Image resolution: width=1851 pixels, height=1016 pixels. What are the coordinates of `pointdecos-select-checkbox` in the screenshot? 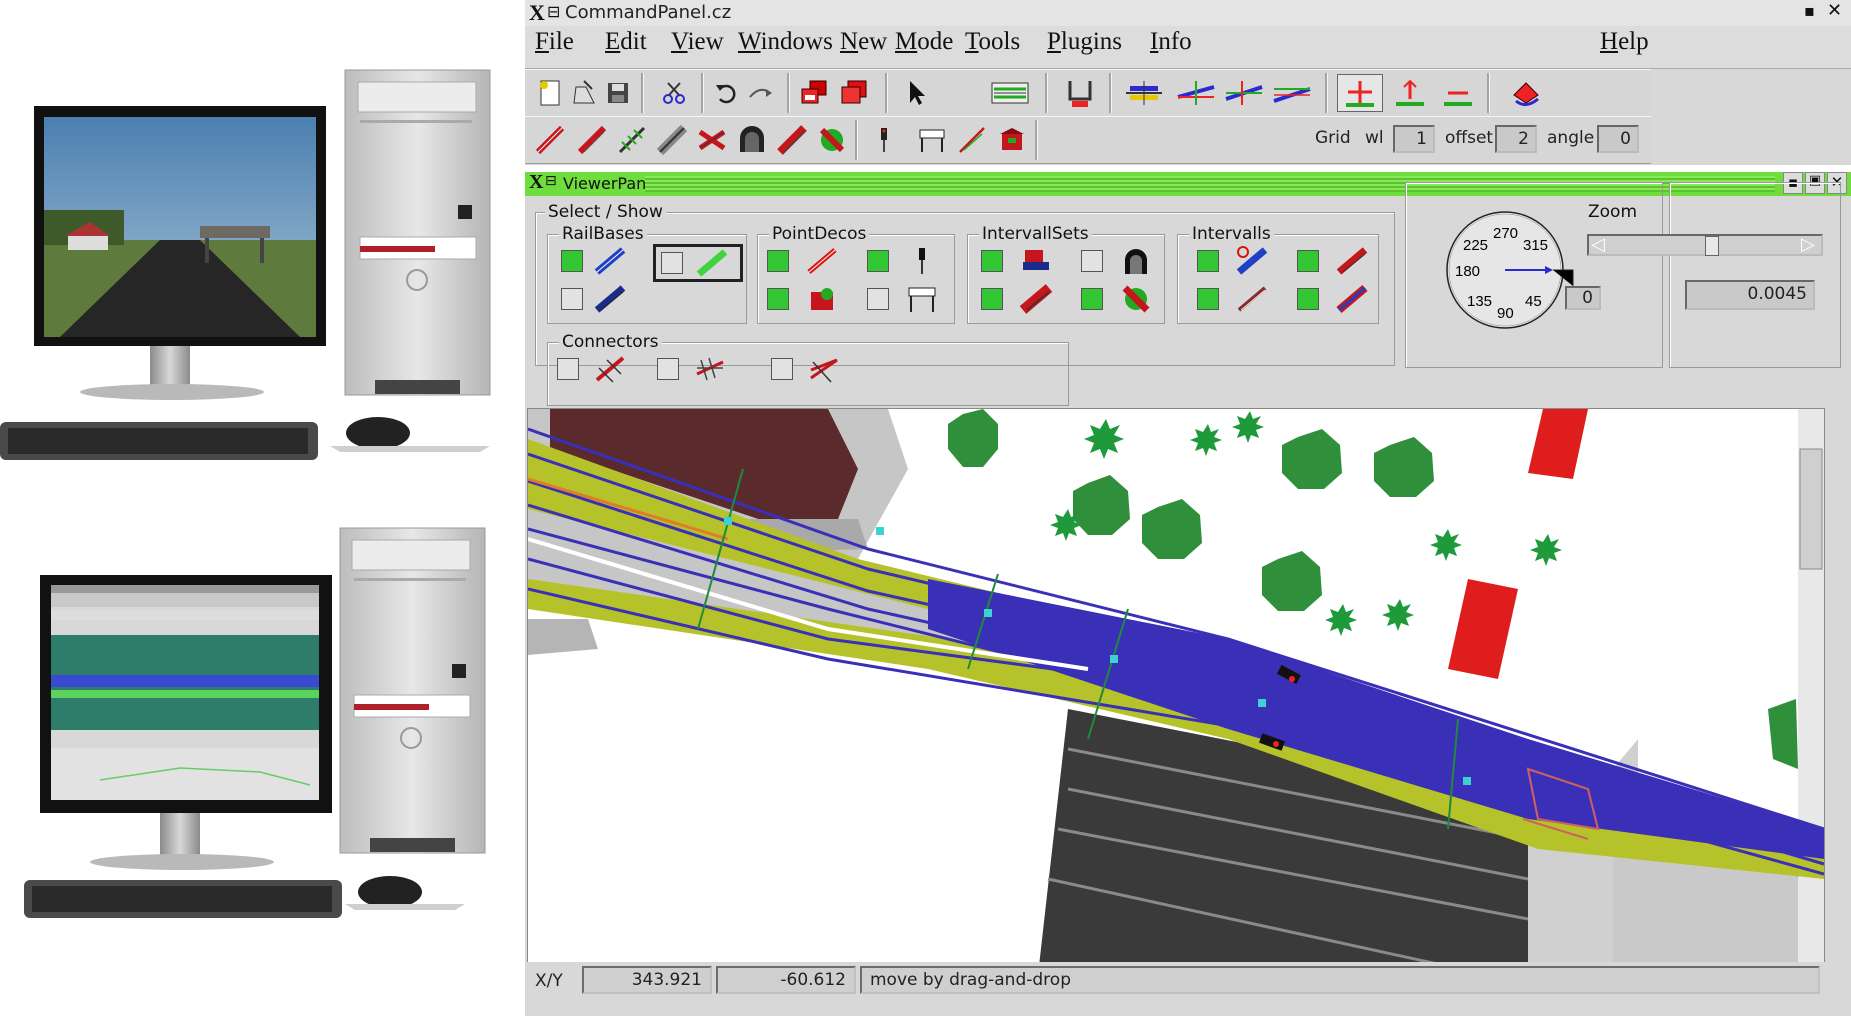 It's located at (878, 299).